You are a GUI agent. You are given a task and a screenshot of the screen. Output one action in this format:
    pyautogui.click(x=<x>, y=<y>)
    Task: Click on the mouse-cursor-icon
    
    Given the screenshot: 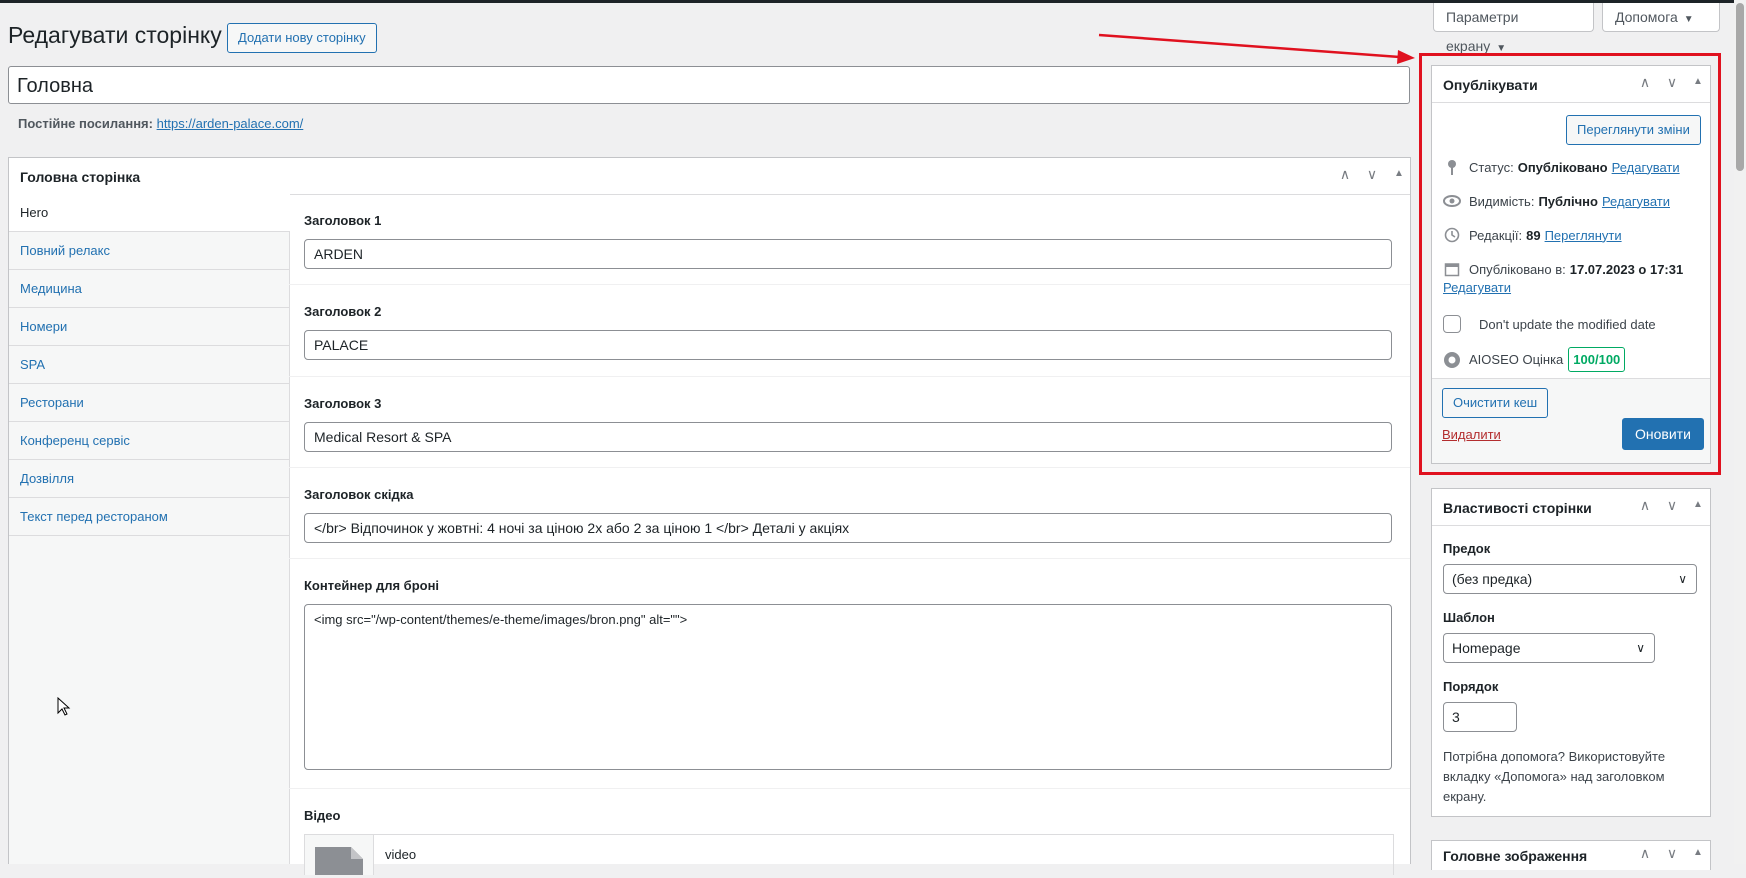 What is the action you would take?
    pyautogui.click(x=64, y=706)
    